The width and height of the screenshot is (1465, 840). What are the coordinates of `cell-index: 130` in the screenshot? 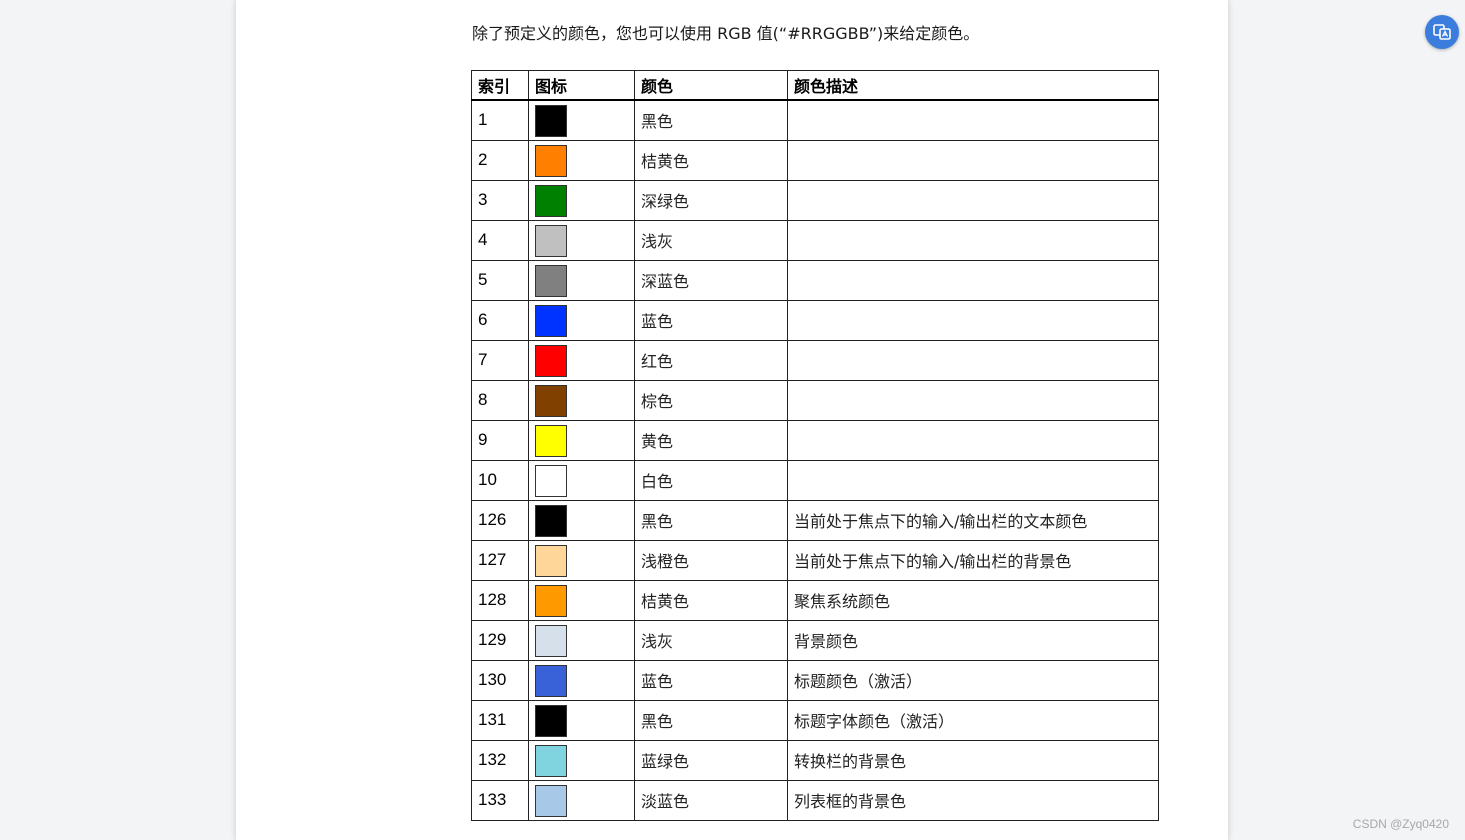 It's located at (500, 680).